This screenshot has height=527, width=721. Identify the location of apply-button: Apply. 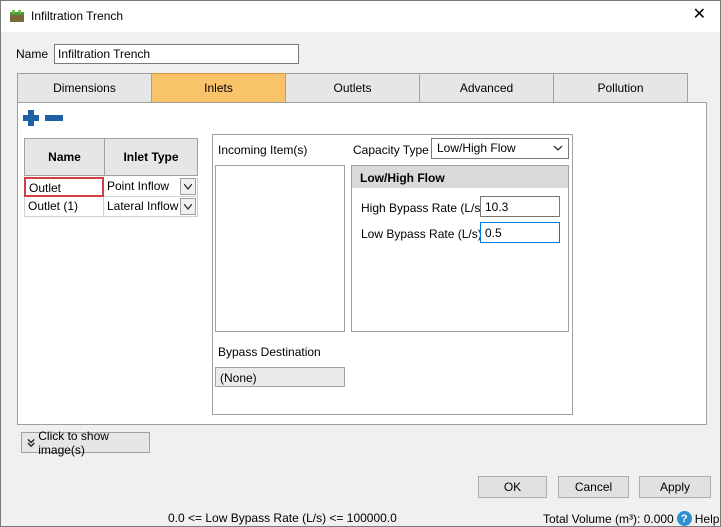
(675, 487).